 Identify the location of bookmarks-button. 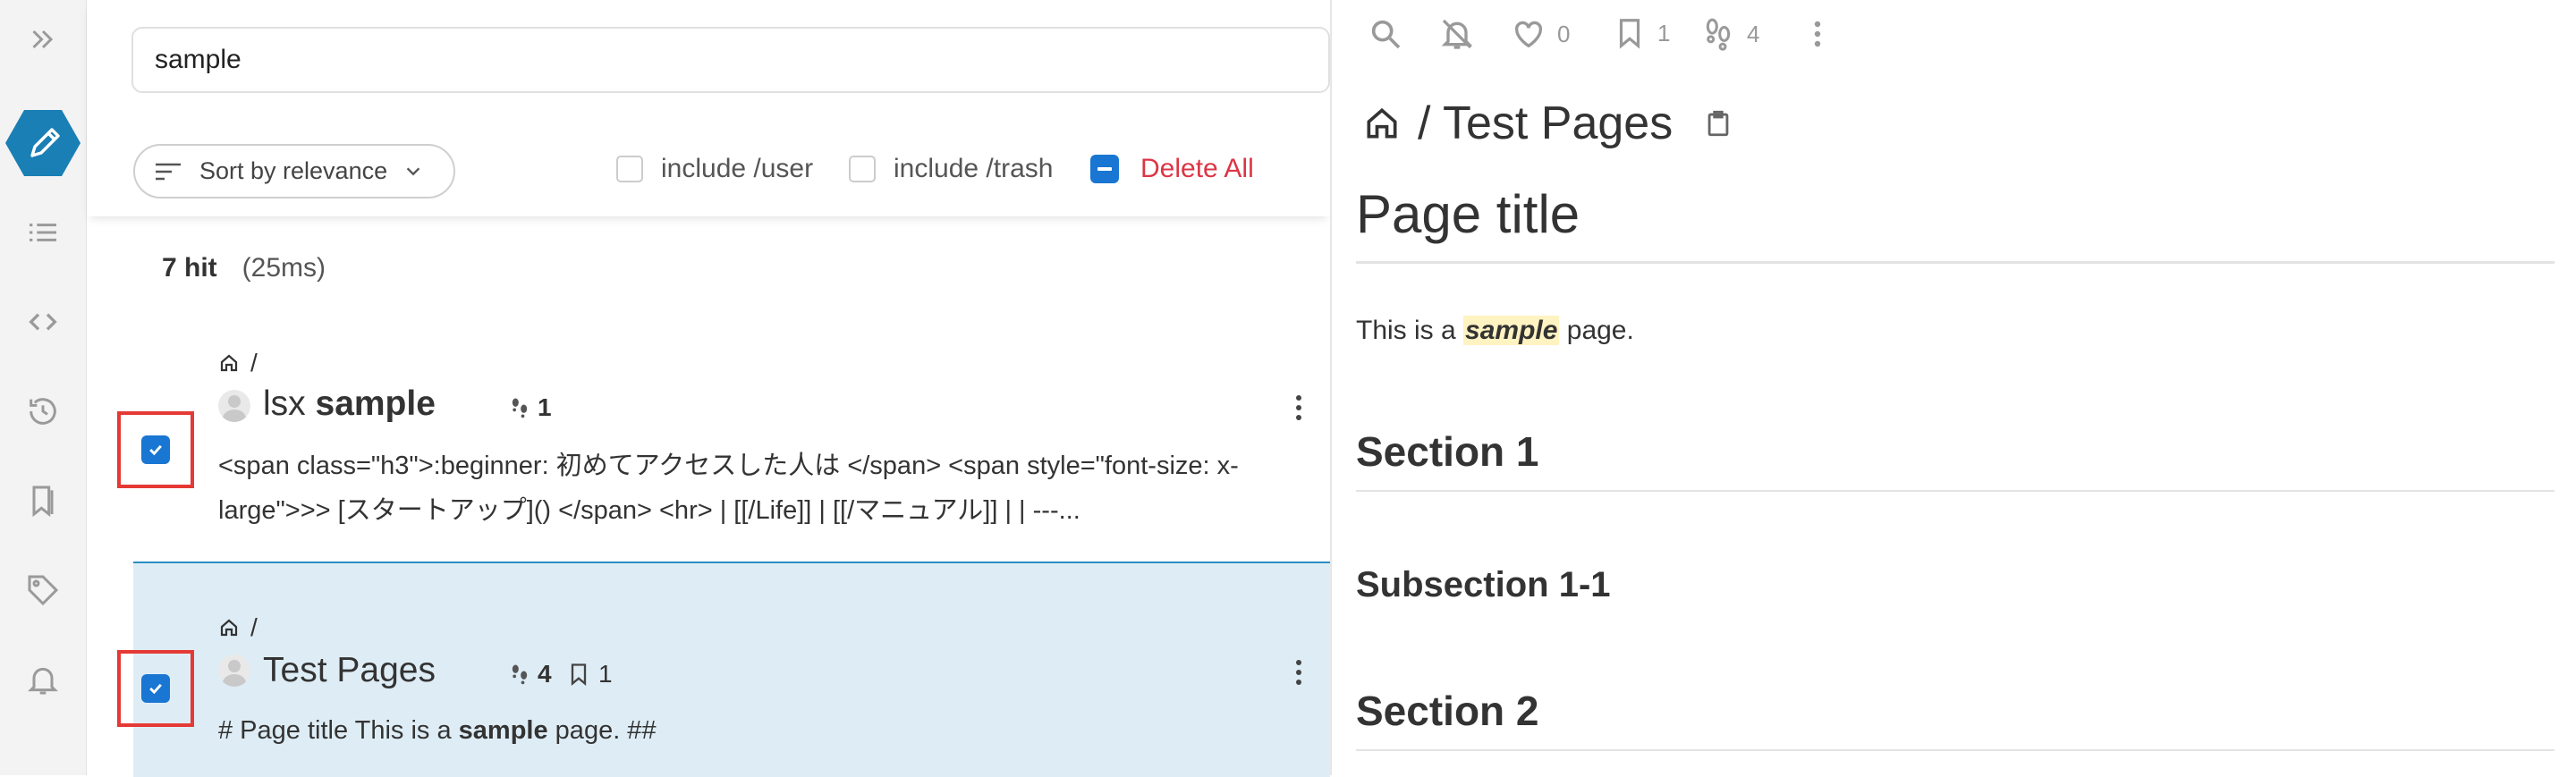
(43, 501).